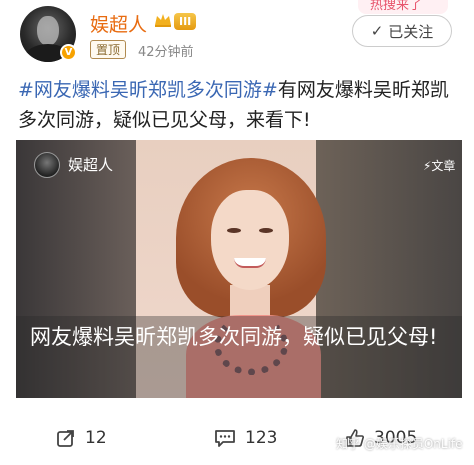 The width and height of the screenshot is (474, 465). Describe the element at coordinates (399, 444) in the screenshot. I see `watermark: 知乎 @娱乐探员OnLife` at that location.